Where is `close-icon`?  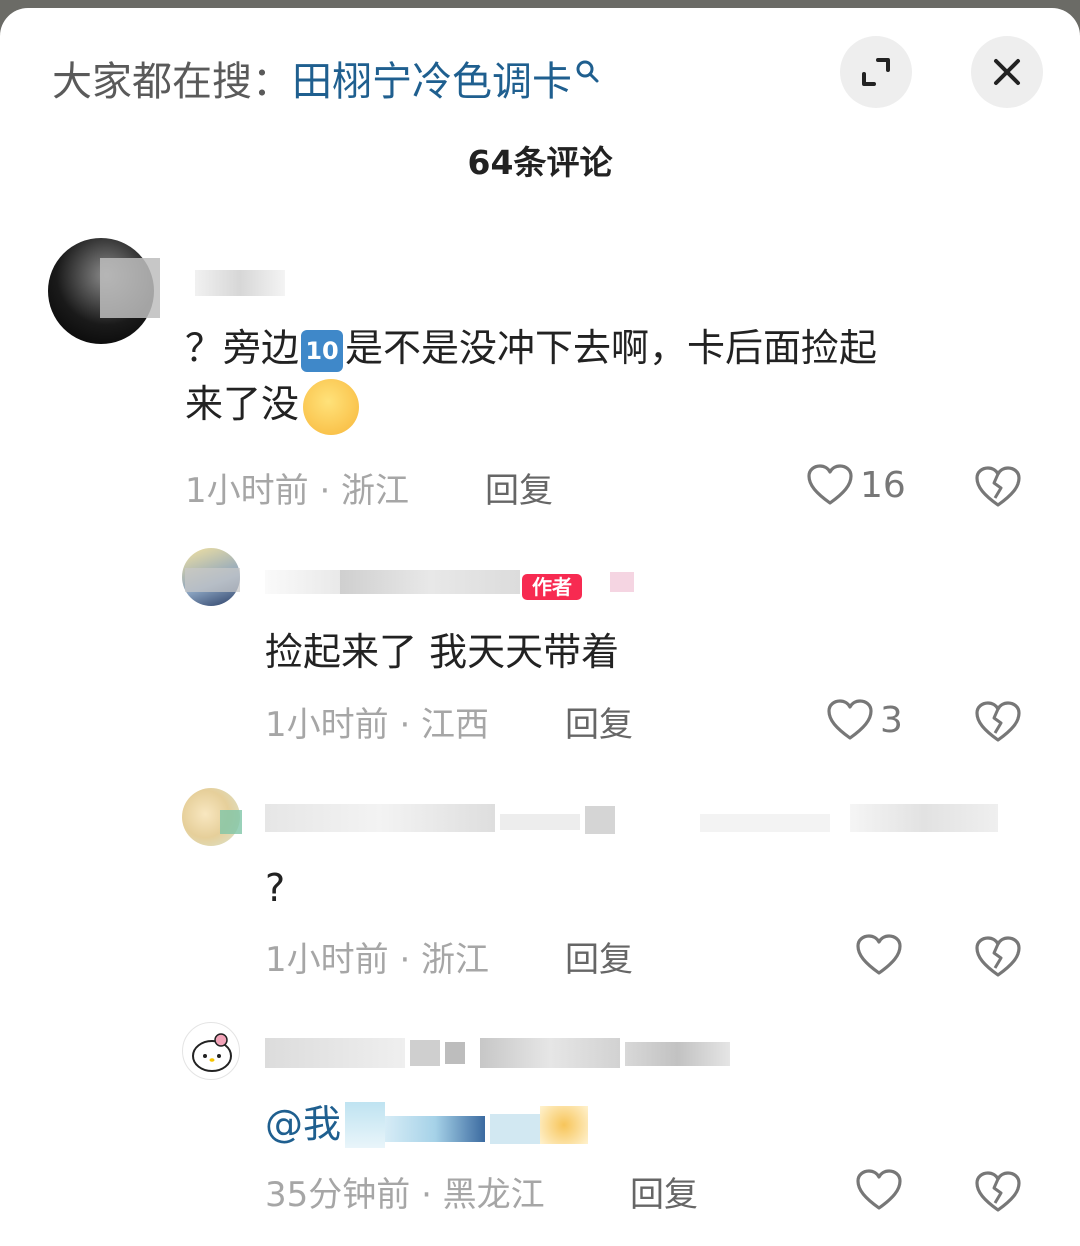
close-icon is located at coordinates (1007, 72).